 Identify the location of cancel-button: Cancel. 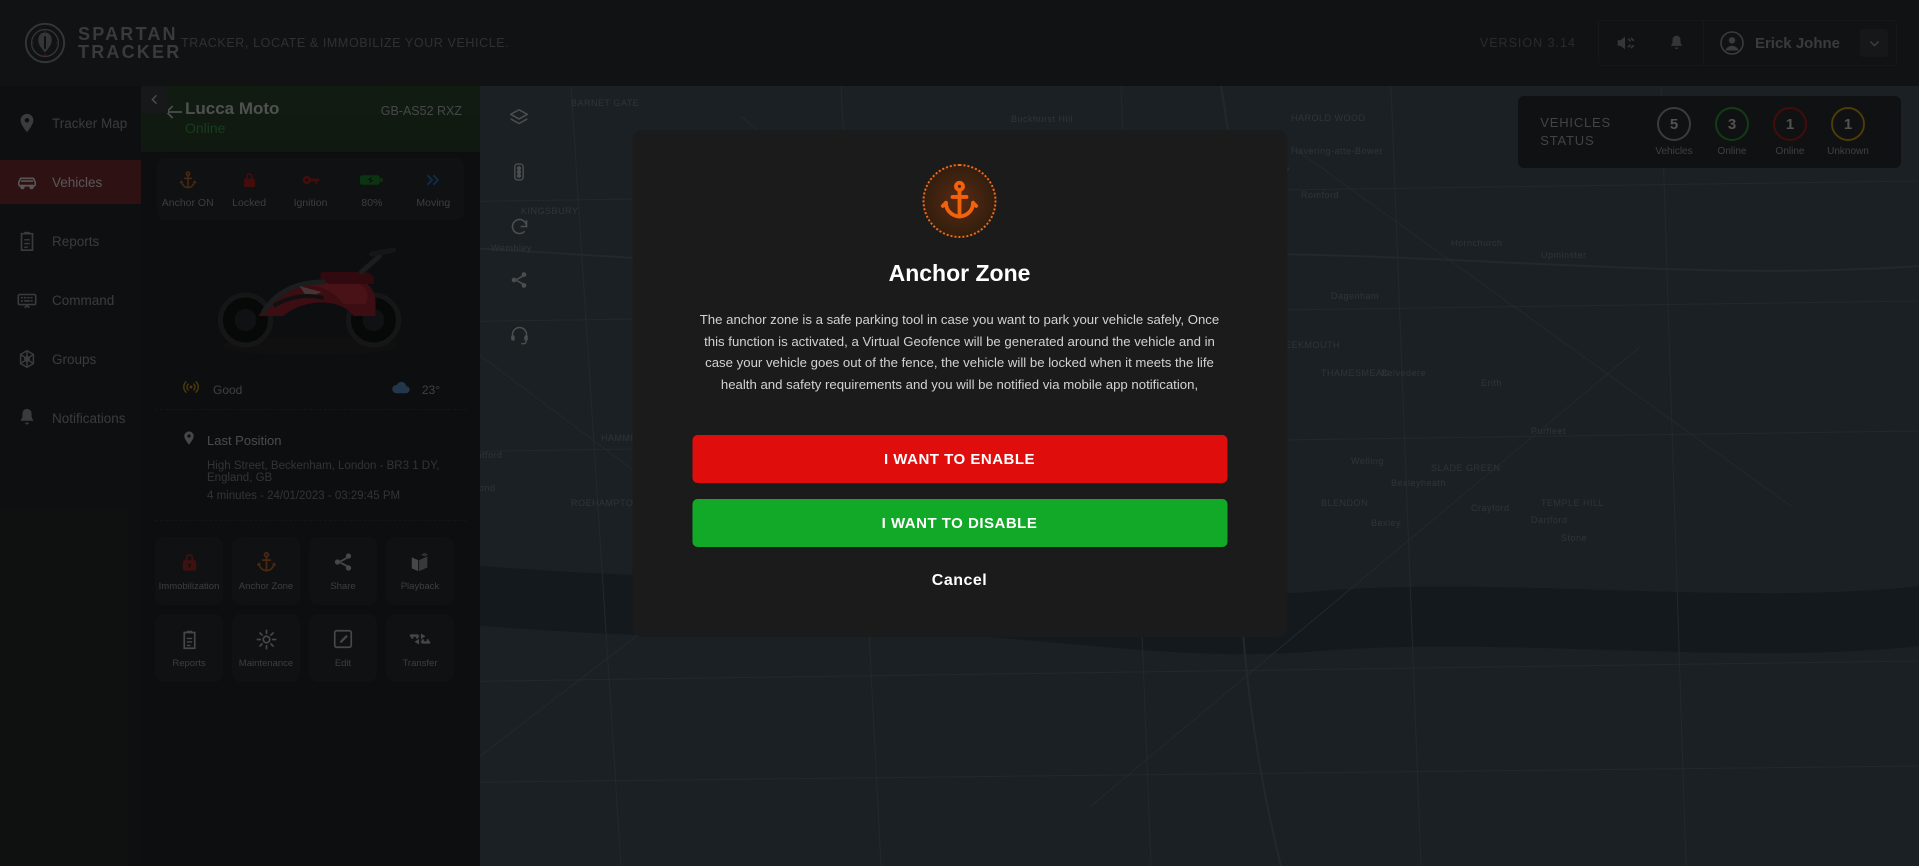
(959, 581).